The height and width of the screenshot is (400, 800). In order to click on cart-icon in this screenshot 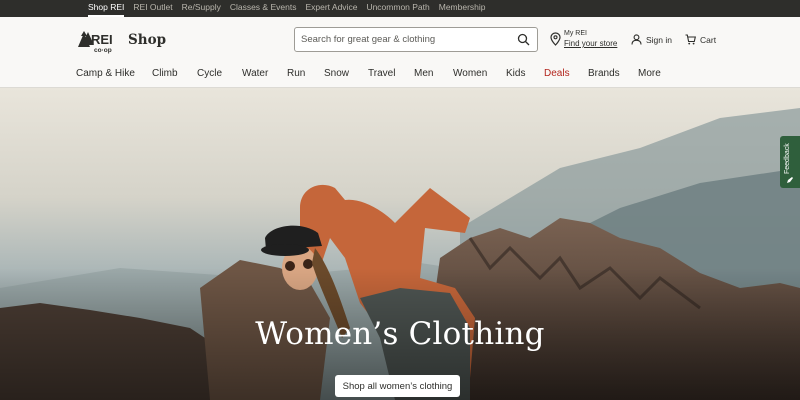, I will do `click(690, 39)`.